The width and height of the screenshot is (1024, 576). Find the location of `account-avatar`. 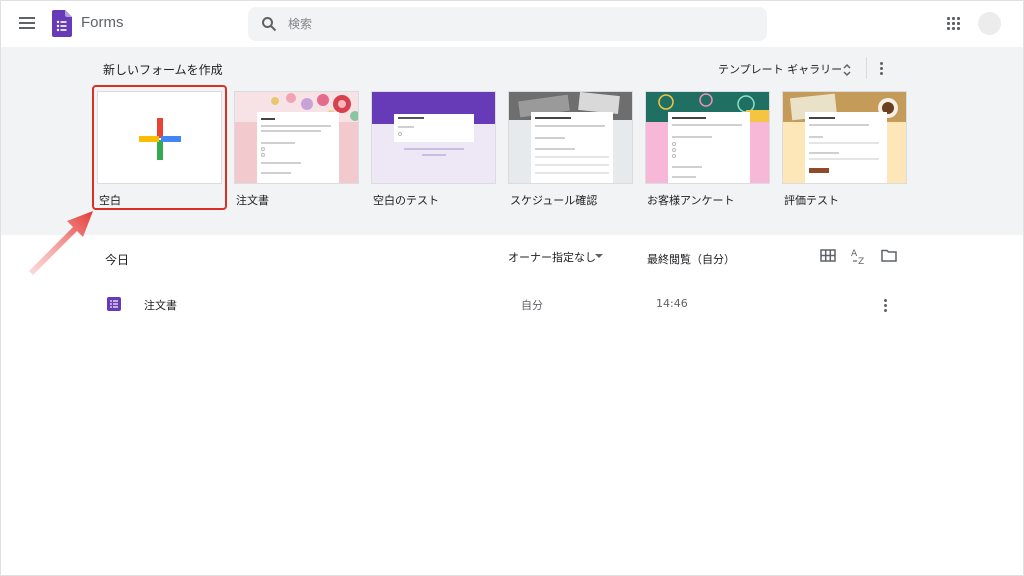

account-avatar is located at coordinates (989, 23).